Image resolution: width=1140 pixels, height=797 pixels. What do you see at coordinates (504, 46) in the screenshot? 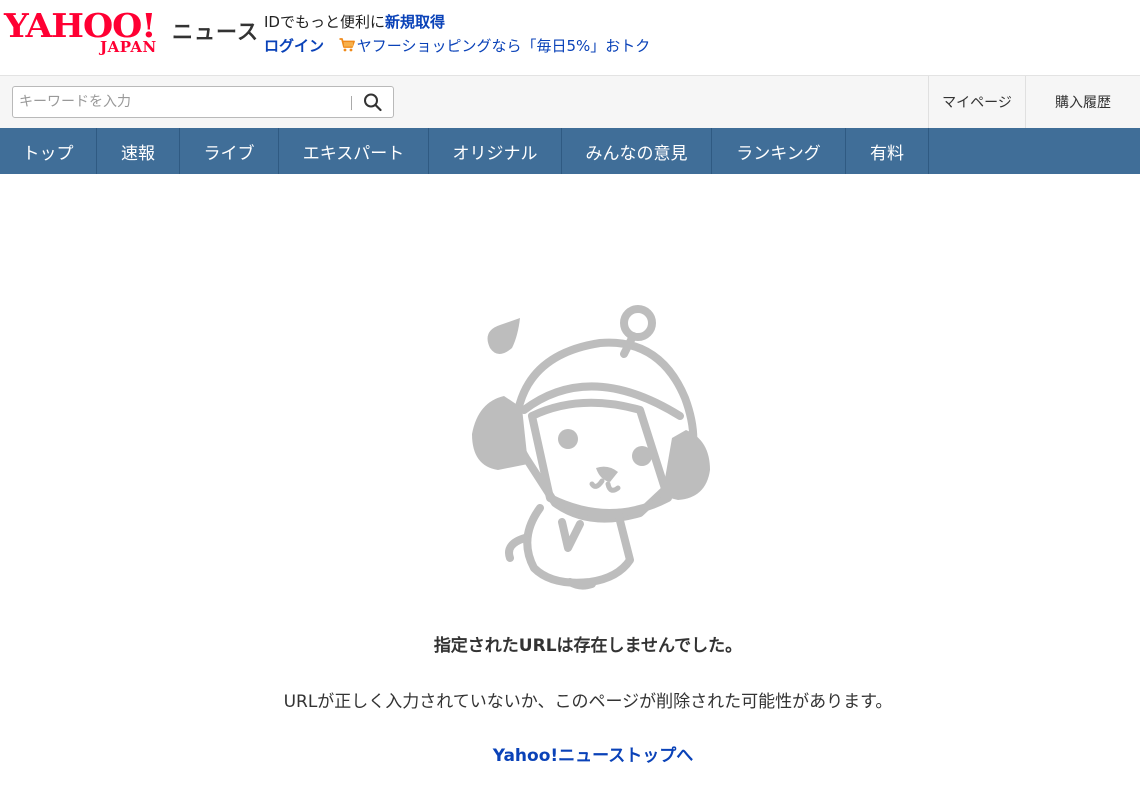
I see `shopping-promo-link: ヤフーショッピングなら「毎日5%」おトク` at bounding box center [504, 46].